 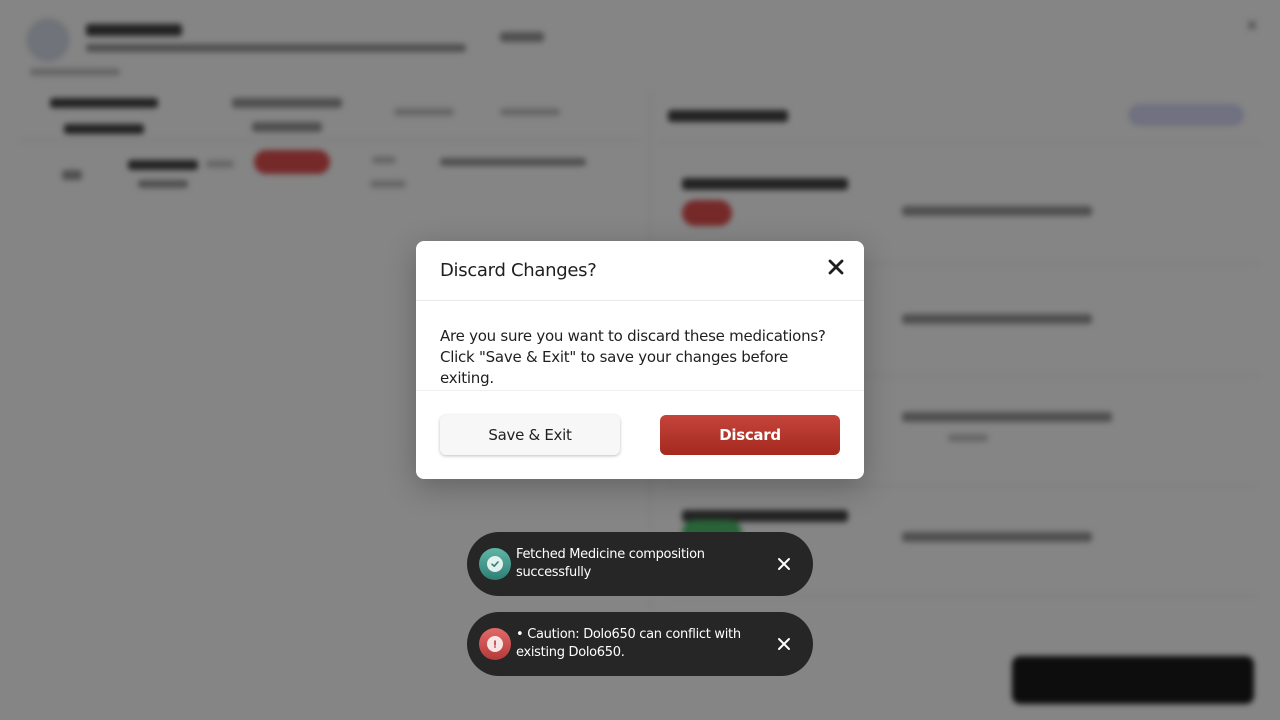 What do you see at coordinates (750, 435) in the screenshot?
I see `discard-button: Discard` at bounding box center [750, 435].